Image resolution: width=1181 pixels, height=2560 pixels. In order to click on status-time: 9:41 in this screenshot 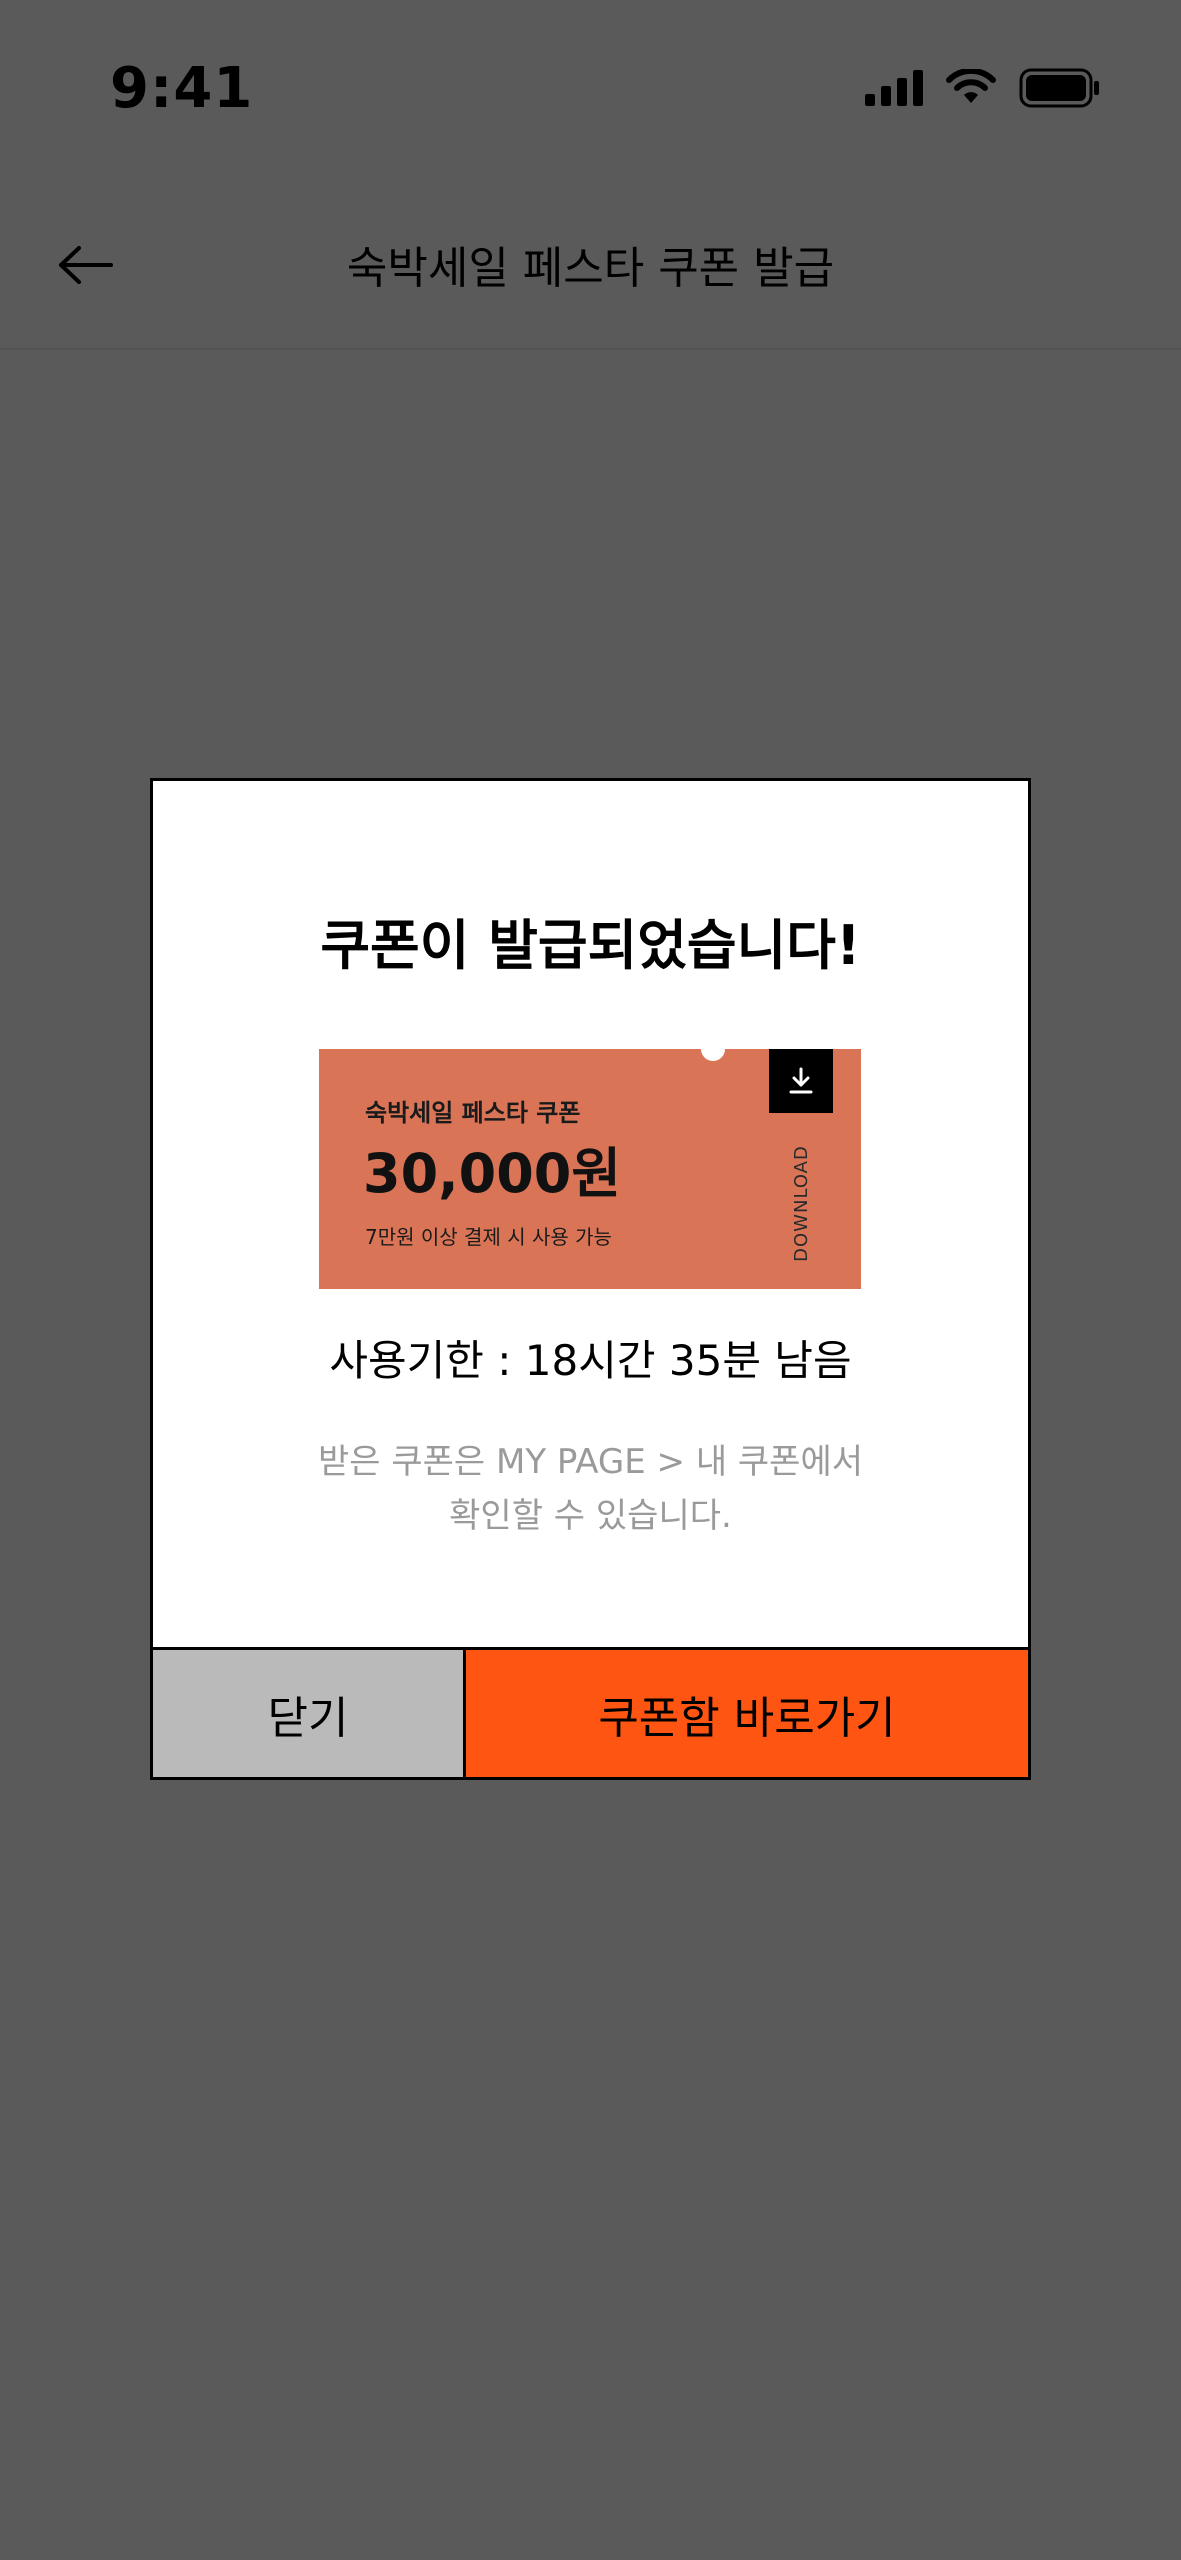, I will do `click(182, 88)`.